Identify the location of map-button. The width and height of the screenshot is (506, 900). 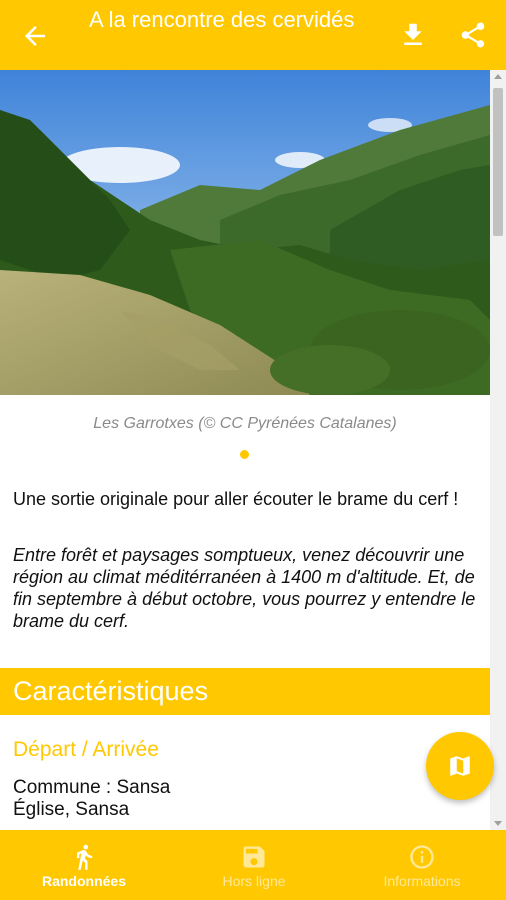
(460, 766).